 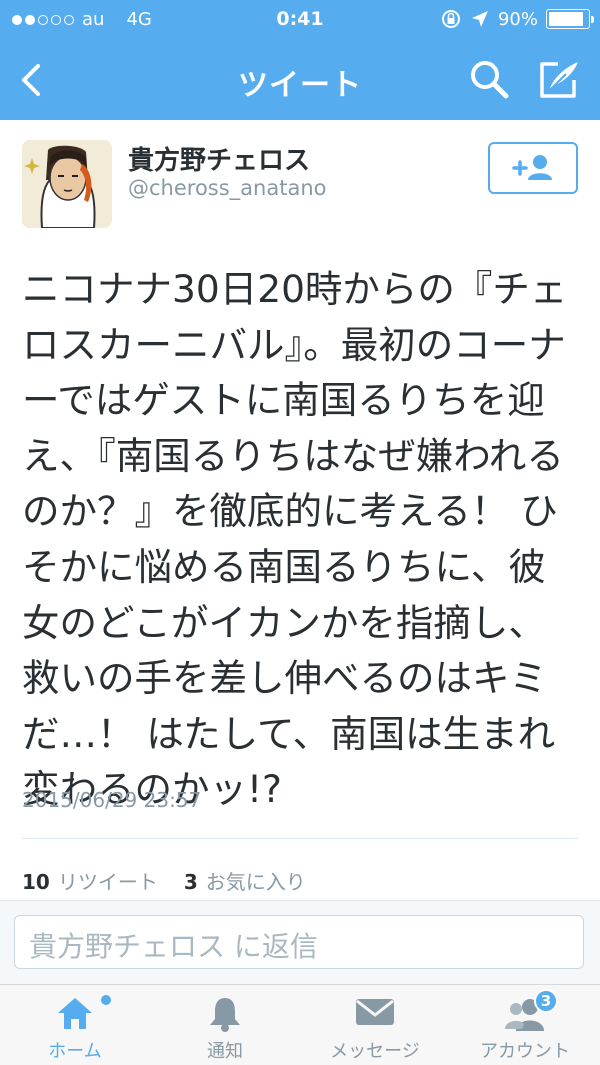 I want to click on notification-badge: 3, so click(x=546, y=1001).